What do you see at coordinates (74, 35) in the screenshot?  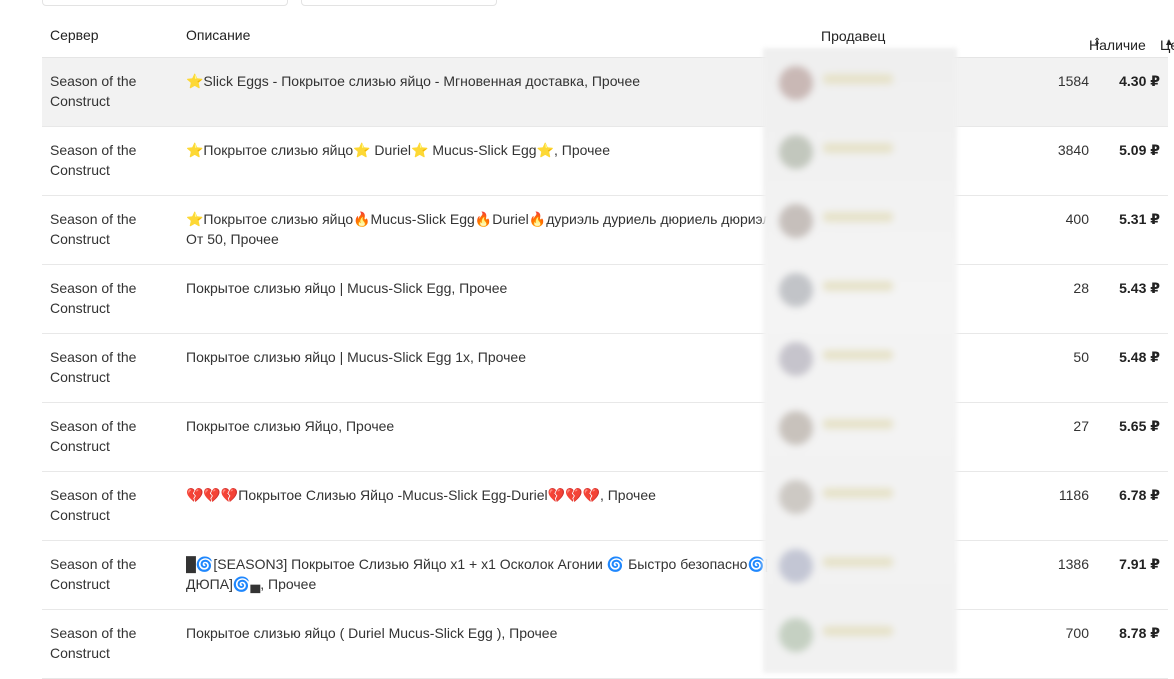 I see `header-server: Сервер` at bounding box center [74, 35].